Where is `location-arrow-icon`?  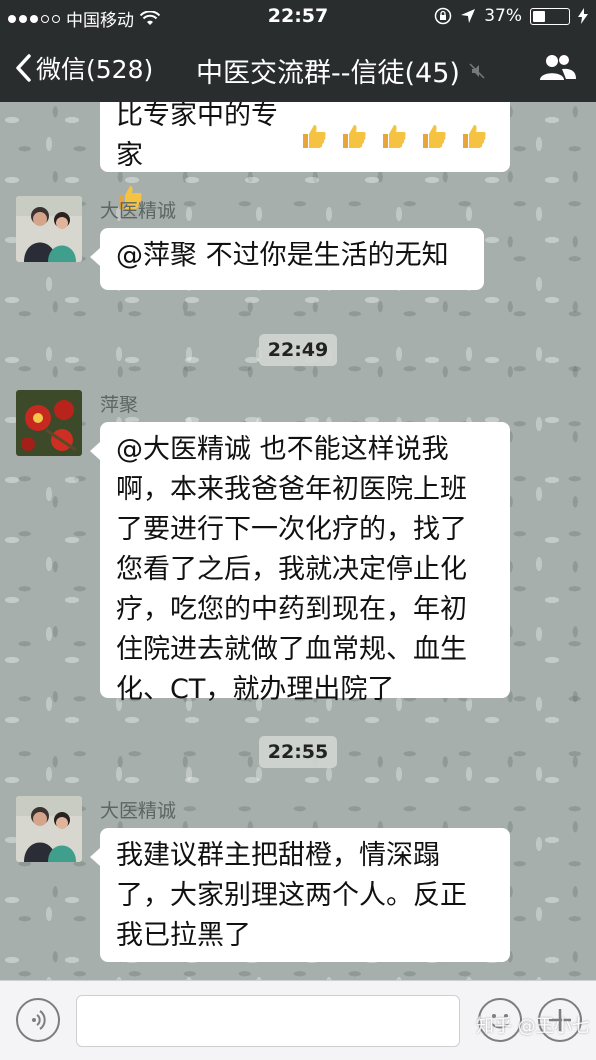
location-arrow-icon is located at coordinates (468, 16).